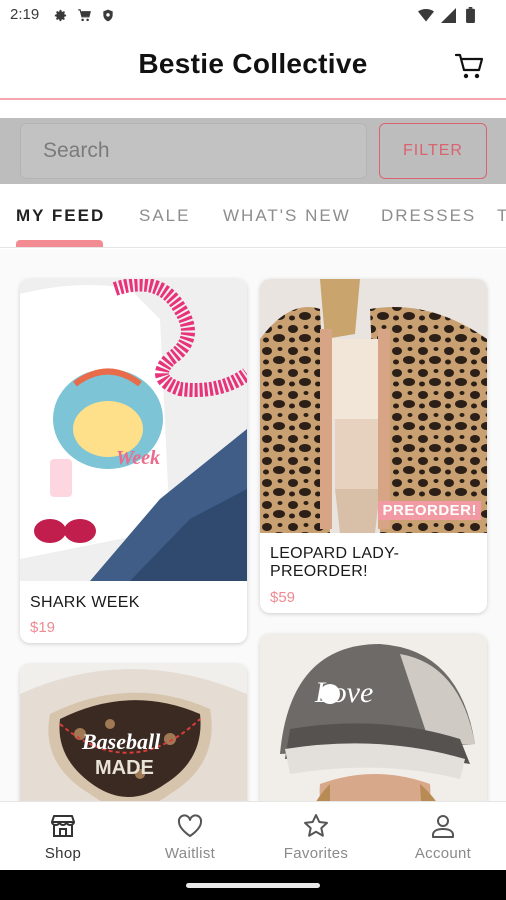 The height and width of the screenshot is (900, 506). What do you see at coordinates (60, 15) in the screenshot?
I see `gear-icon` at bounding box center [60, 15].